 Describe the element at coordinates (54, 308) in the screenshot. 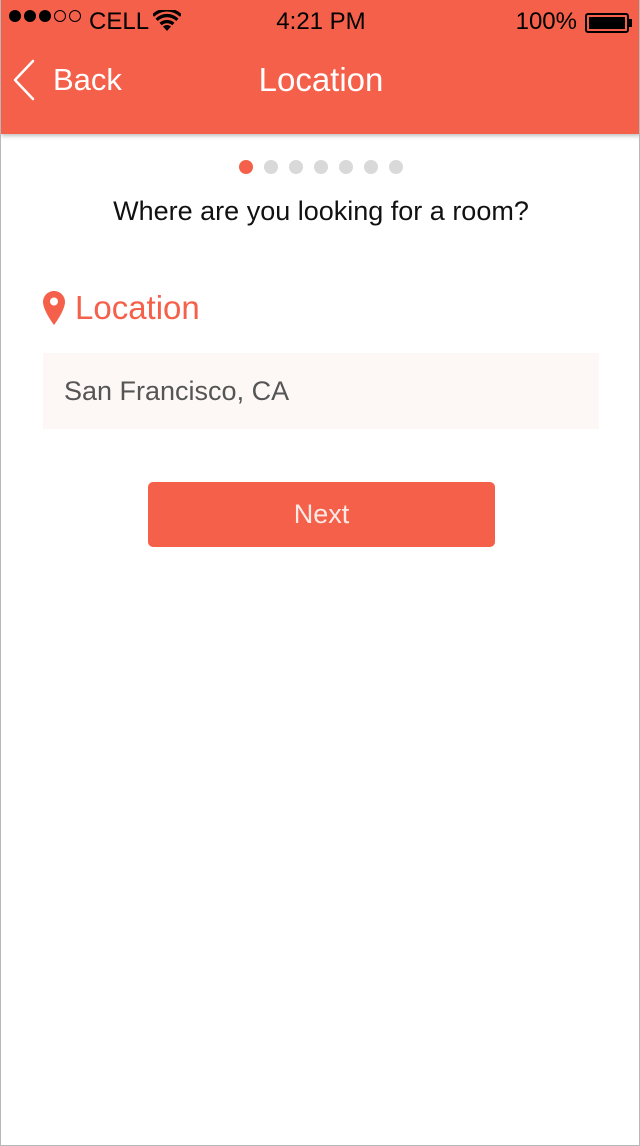

I see `map-pin-icon` at that location.